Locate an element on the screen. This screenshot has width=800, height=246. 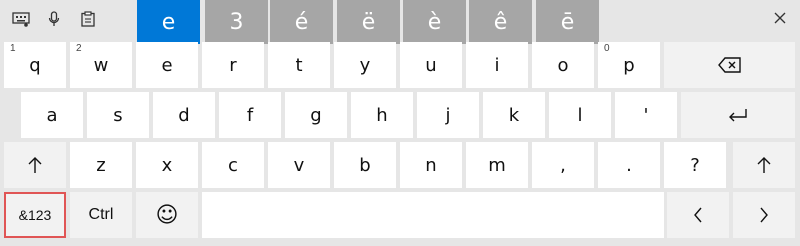
key-label: d is located at coordinates (184, 115).